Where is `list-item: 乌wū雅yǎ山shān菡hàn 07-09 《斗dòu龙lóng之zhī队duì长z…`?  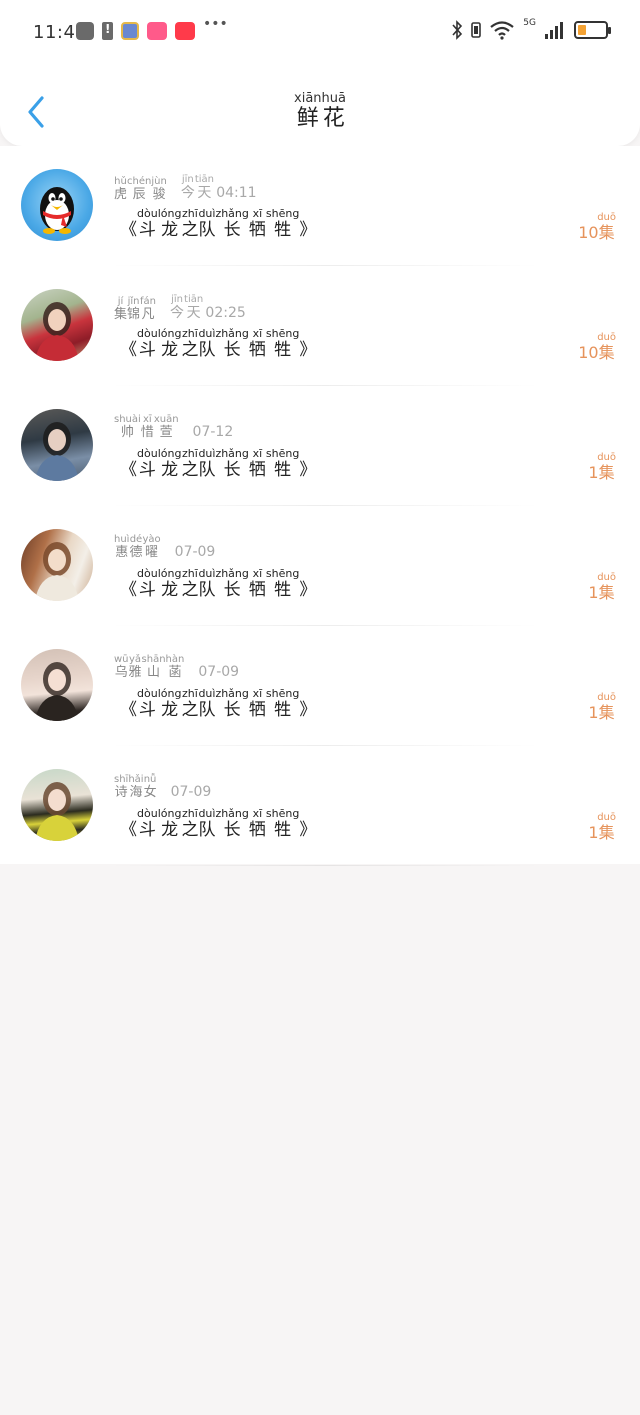 list-item: 乌wū雅yǎ山shān菡hàn 07-09 《斗dòu龙lóng之zhī队duì长z… is located at coordinates (320, 686).